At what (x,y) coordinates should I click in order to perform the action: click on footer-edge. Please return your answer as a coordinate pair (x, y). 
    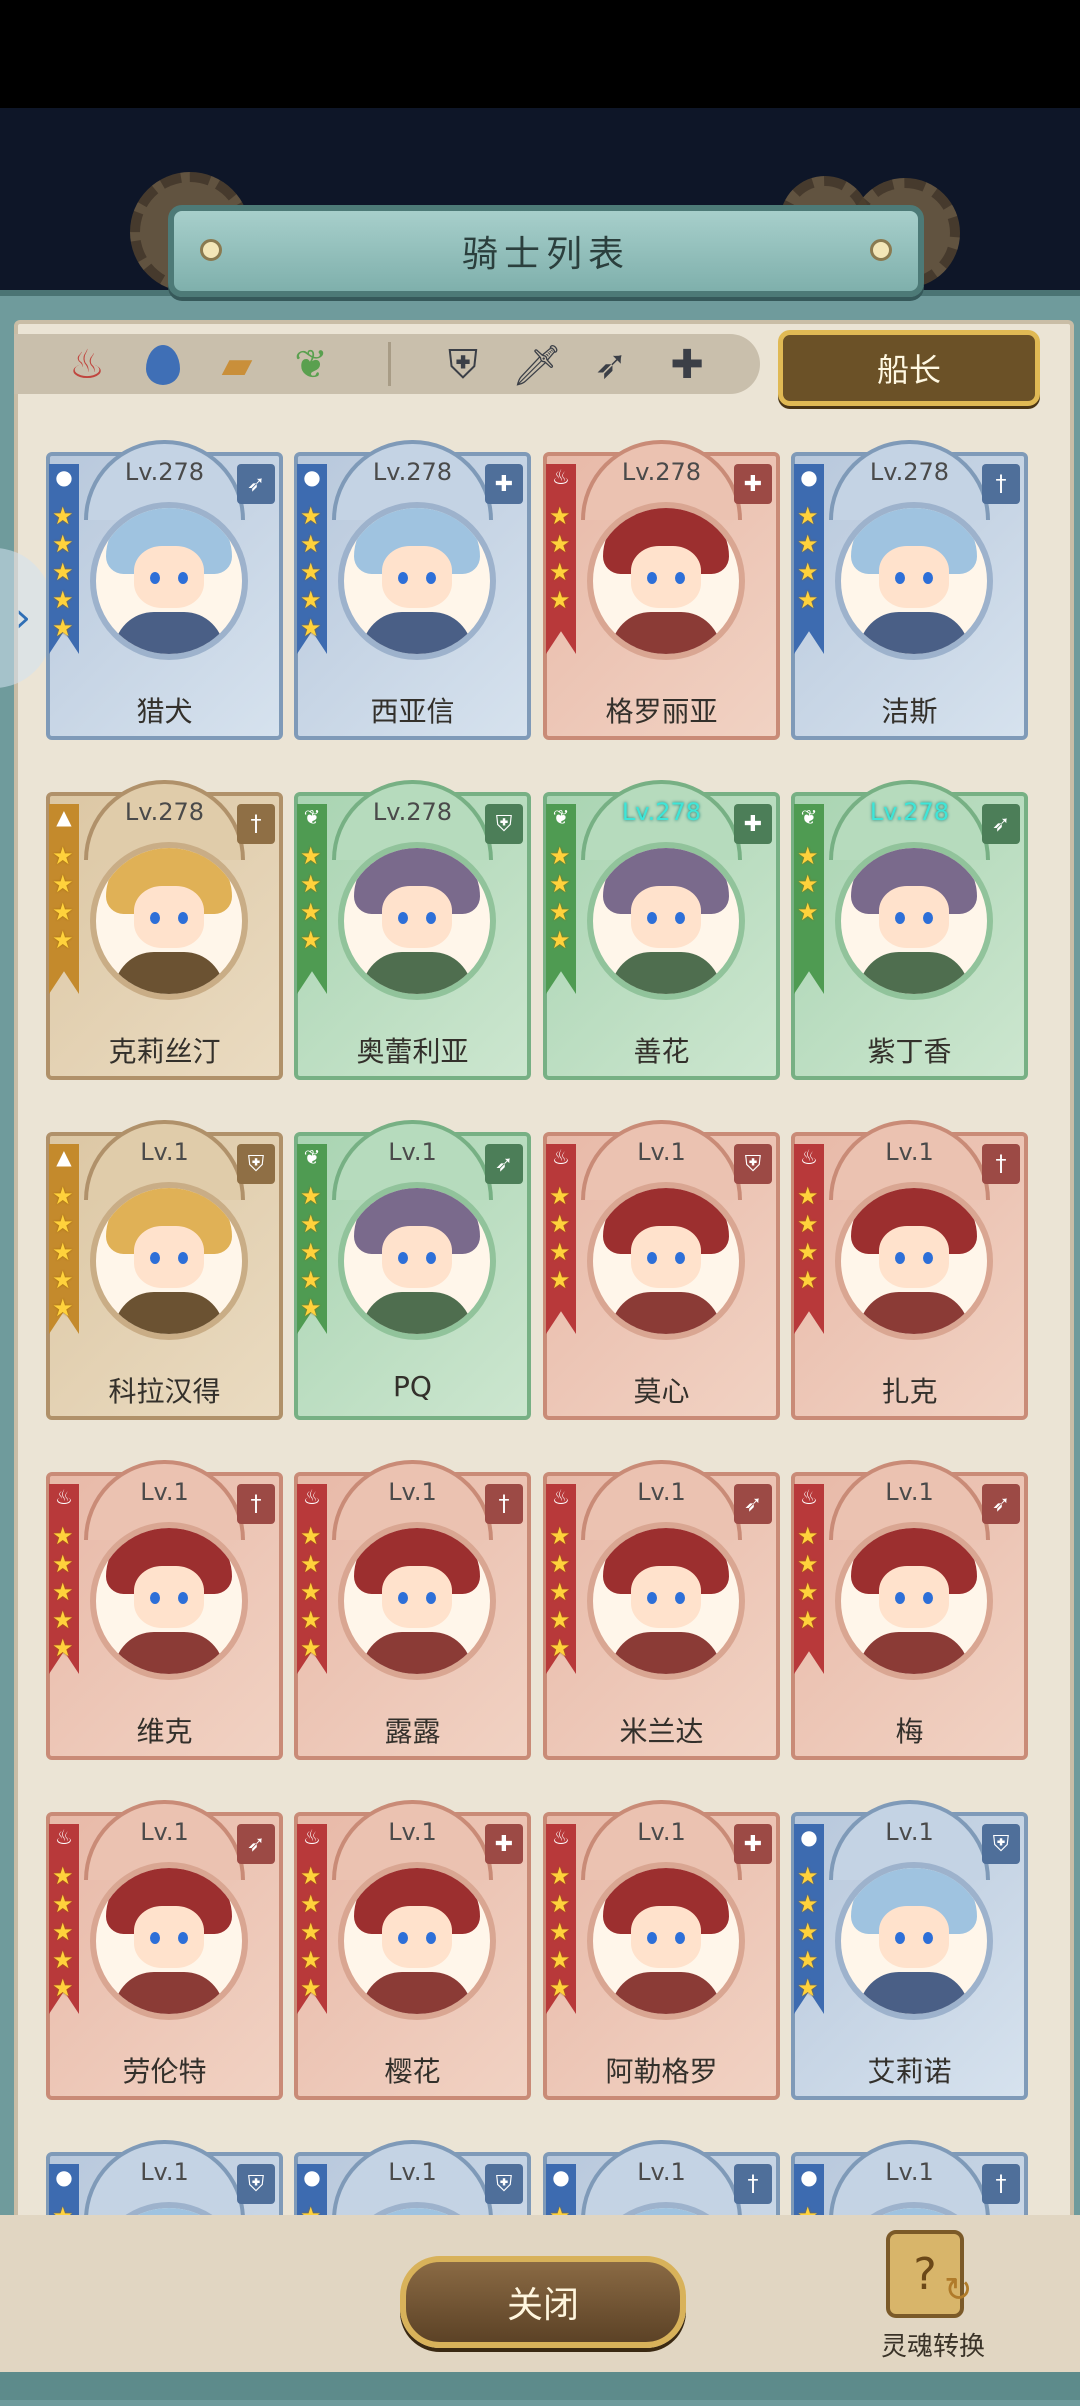
    Looking at the image, I should click on (540, 2386).